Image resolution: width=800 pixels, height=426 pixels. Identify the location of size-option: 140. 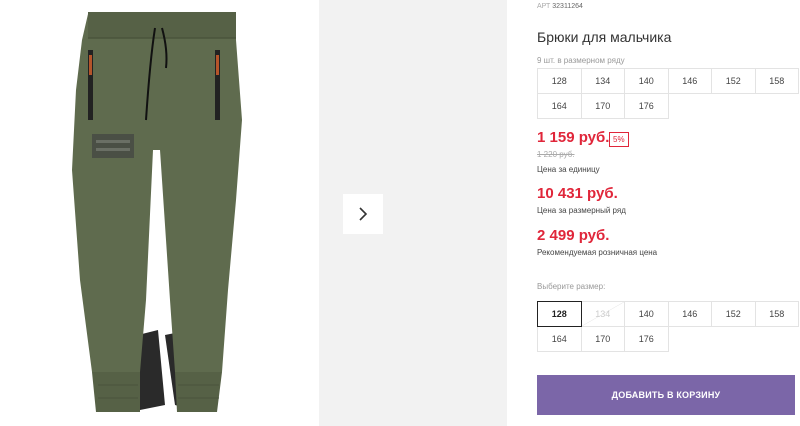
(646, 314).